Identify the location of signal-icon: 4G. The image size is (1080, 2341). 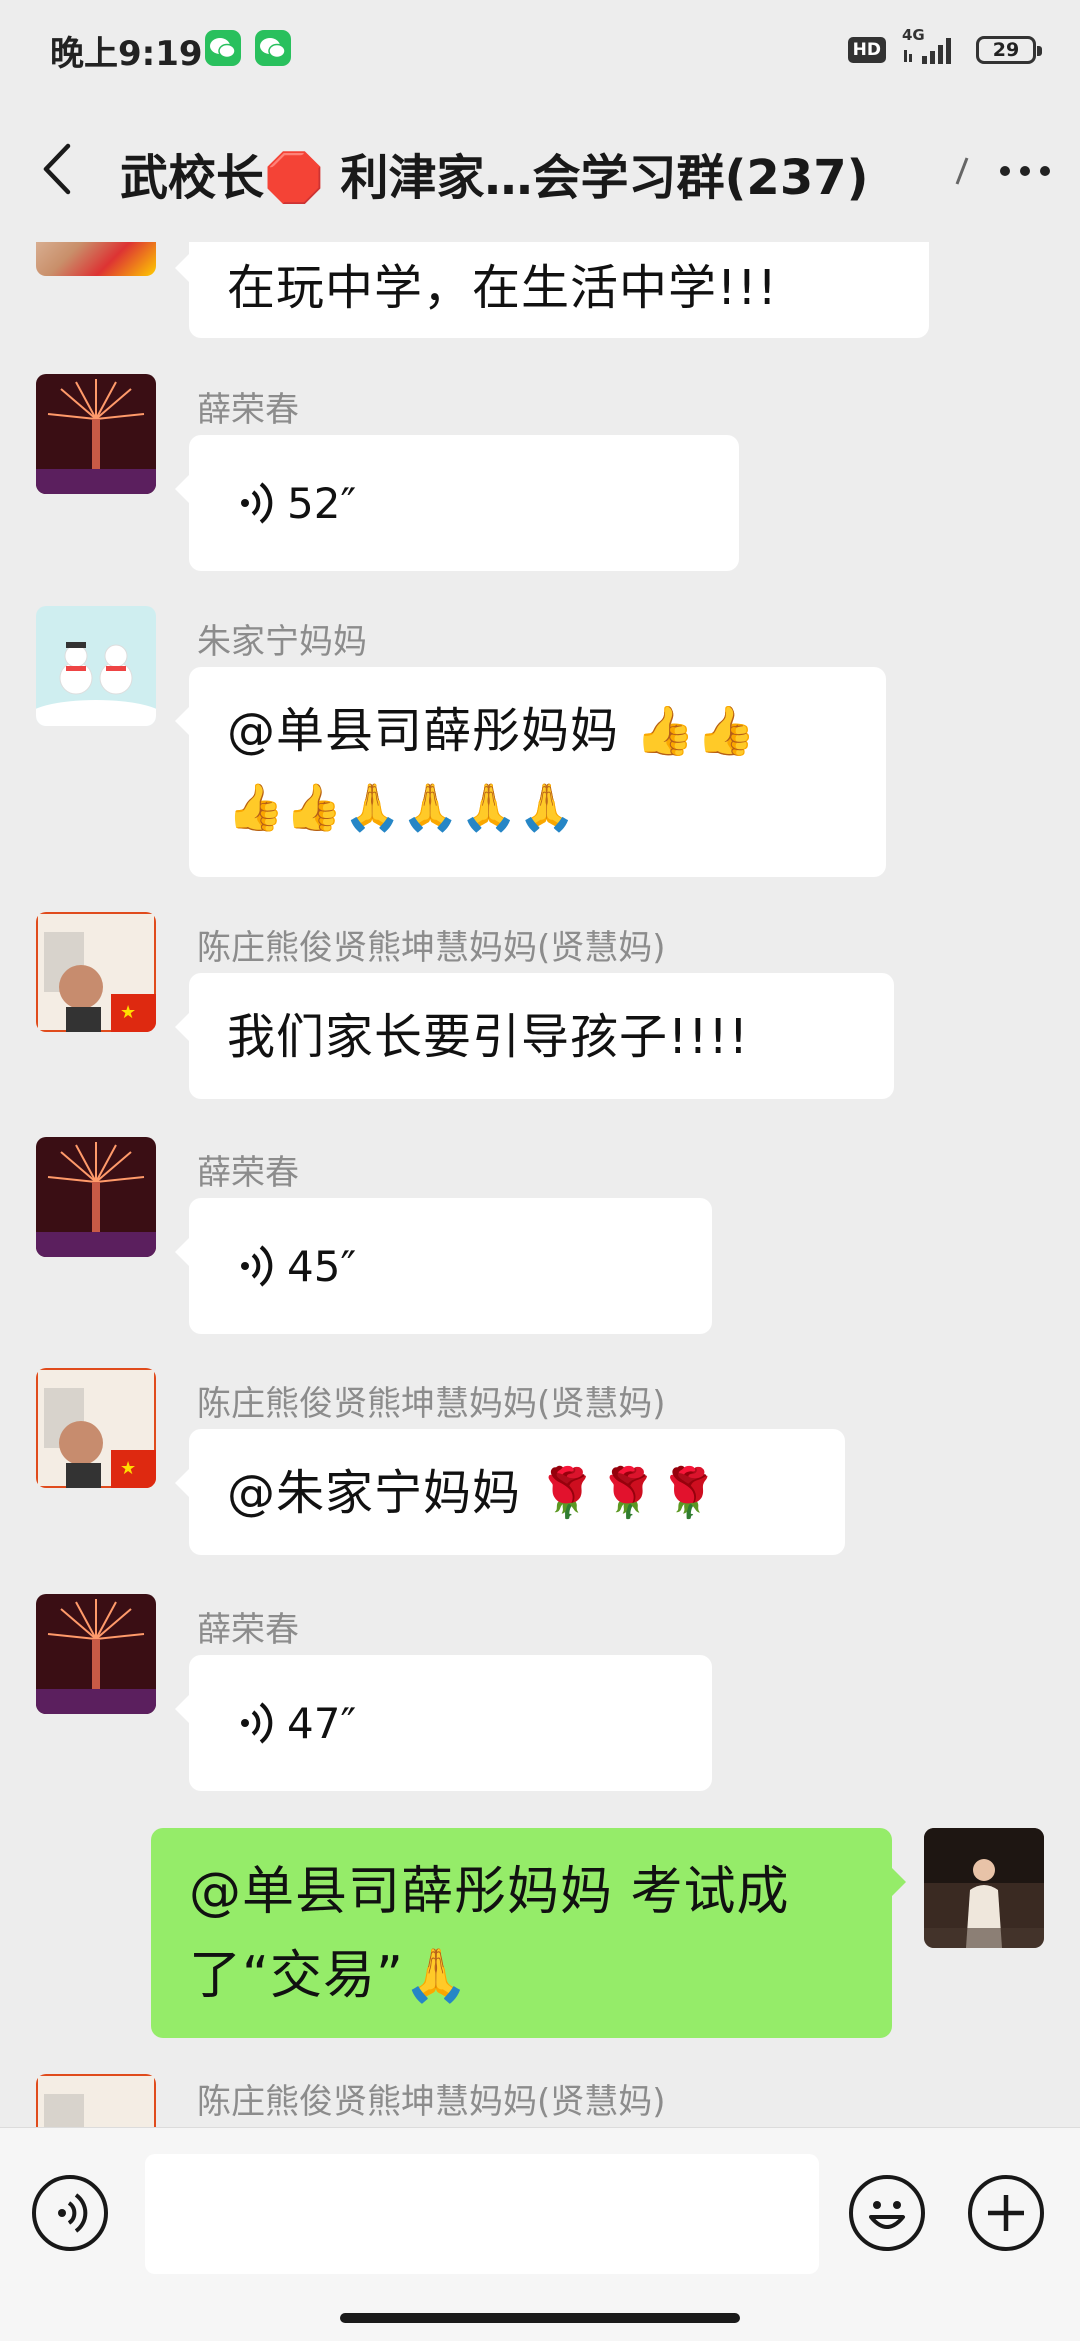
(931, 47).